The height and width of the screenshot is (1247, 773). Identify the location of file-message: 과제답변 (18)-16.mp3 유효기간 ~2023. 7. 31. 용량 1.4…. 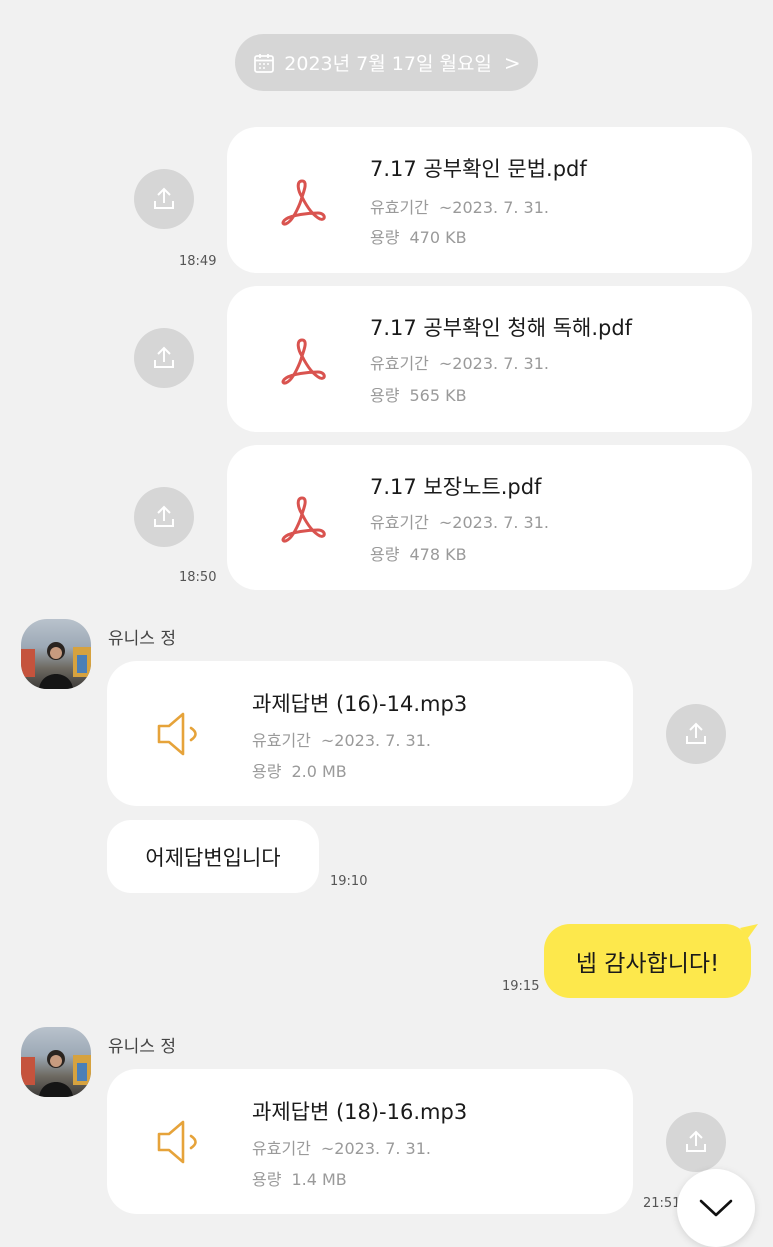
(370, 1141).